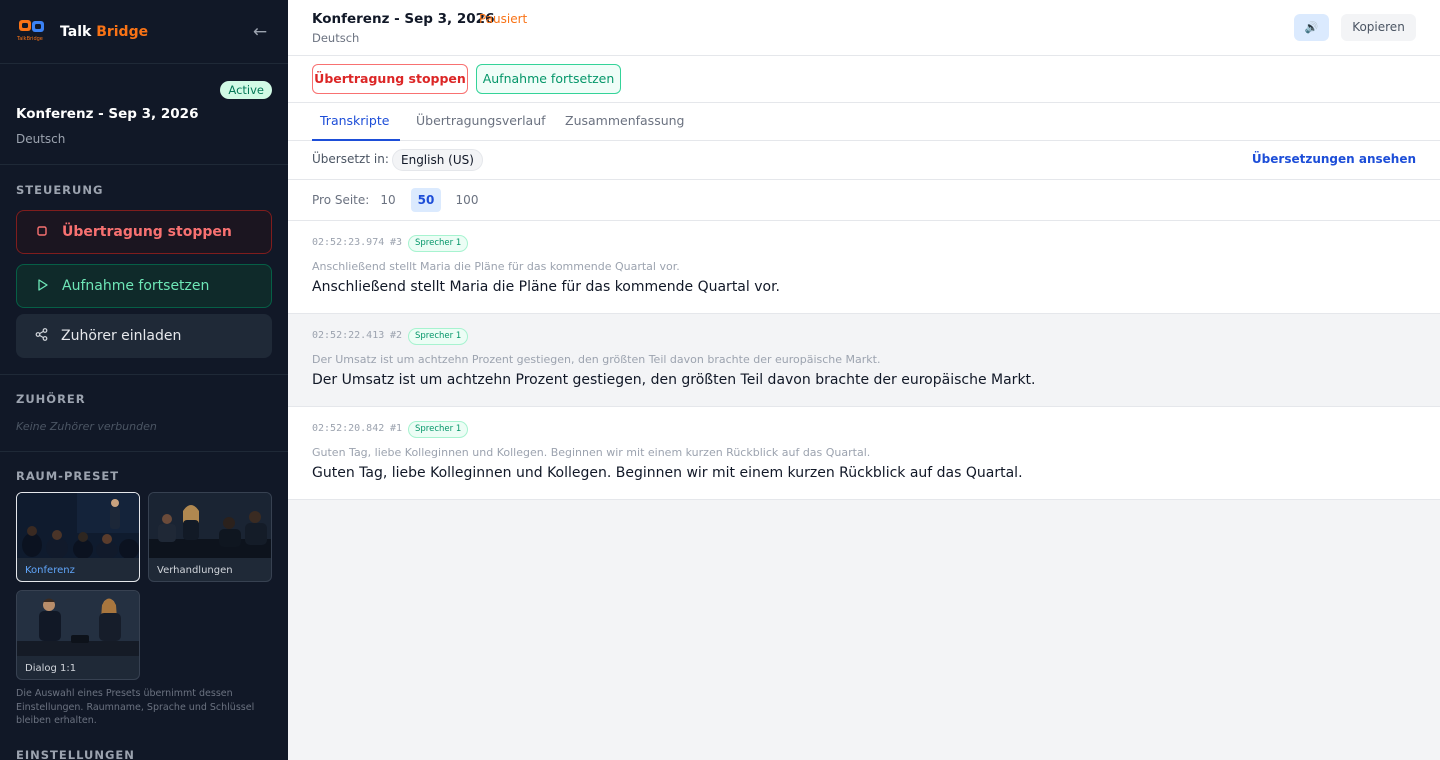 The image size is (1440, 760). I want to click on preset-verhandlungen: Verhandlungen, so click(210, 537).